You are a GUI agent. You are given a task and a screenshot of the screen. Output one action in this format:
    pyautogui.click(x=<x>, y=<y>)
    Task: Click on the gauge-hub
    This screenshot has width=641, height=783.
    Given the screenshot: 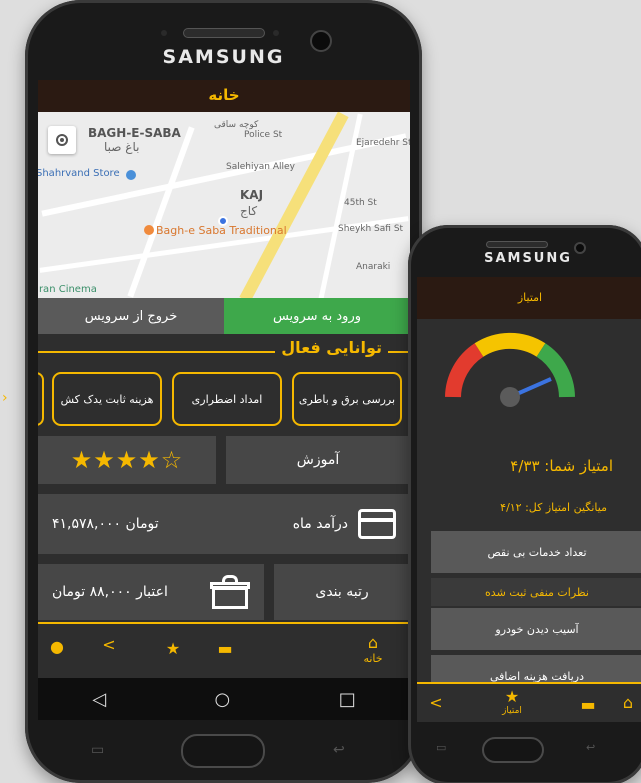 What is the action you would take?
    pyautogui.click(x=510, y=397)
    